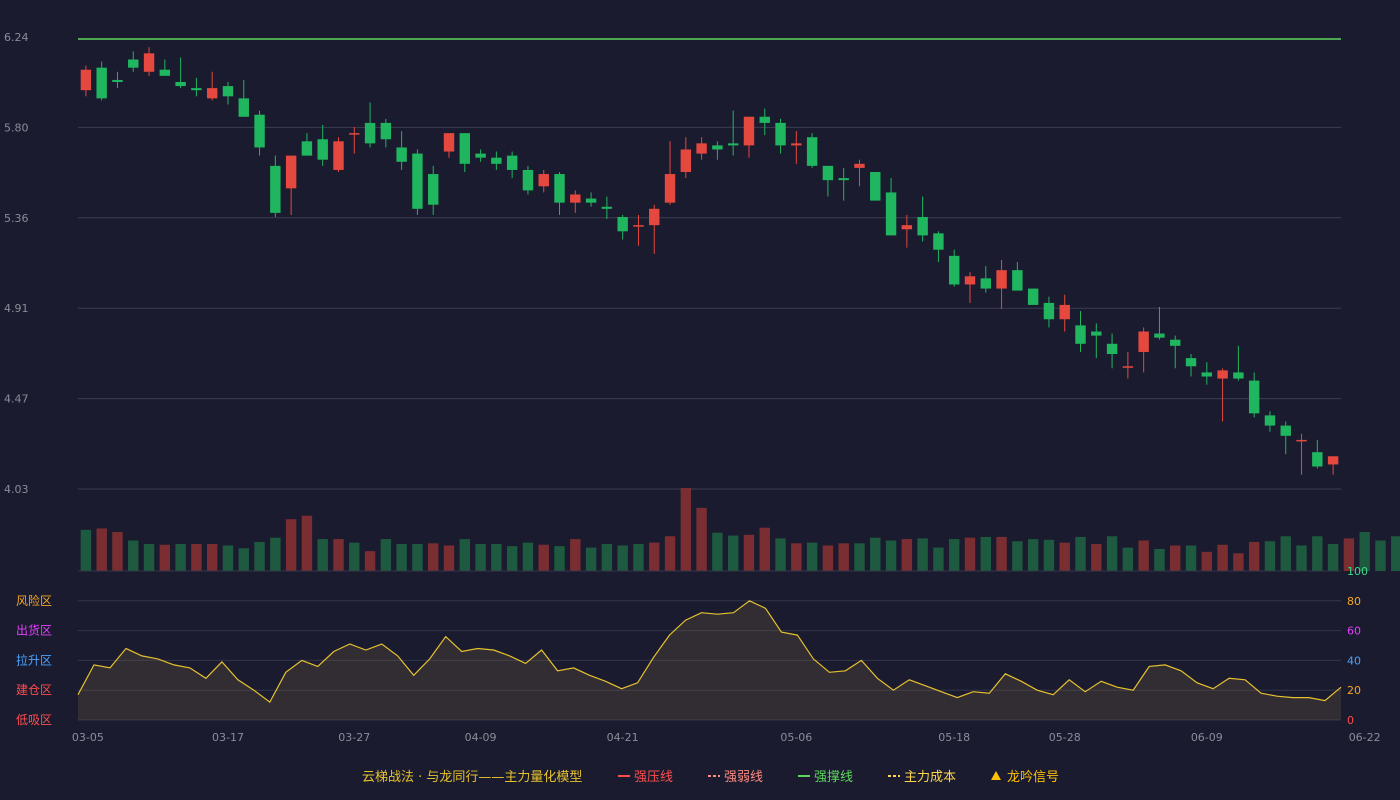 The width and height of the screenshot is (1400, 800). I want to click on y-tick-label: 4.03, so click(16, 489).